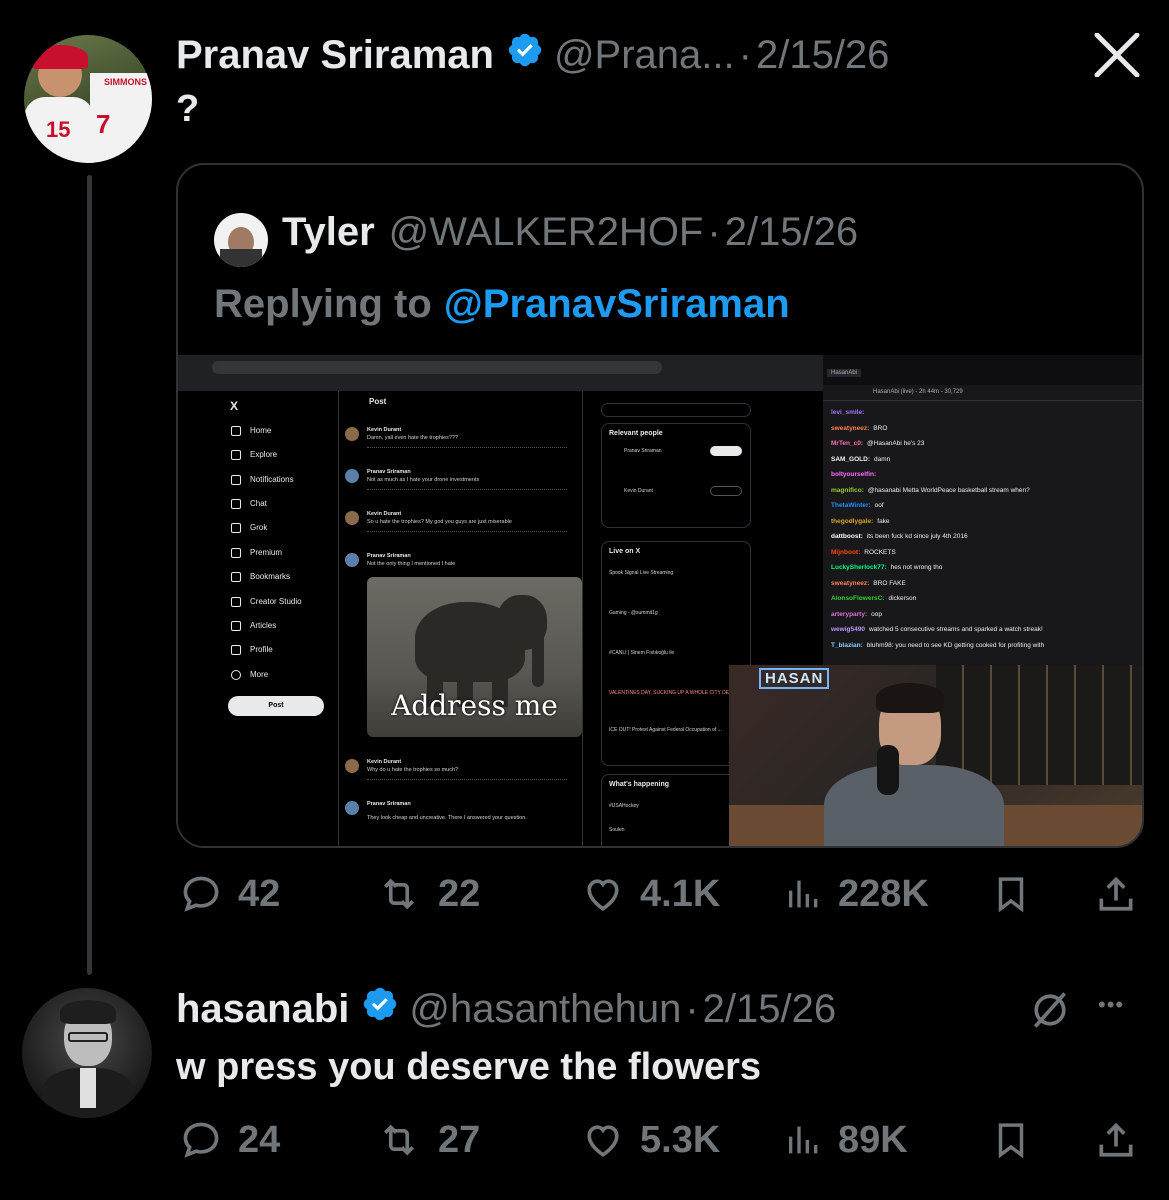 The height and width of the screenshot is (1200, 1169). What do you see at coordinates (846, 1140) in the screenshot?
I see `tweet2-views-button: 89K` at bounding box center [846, 1140].